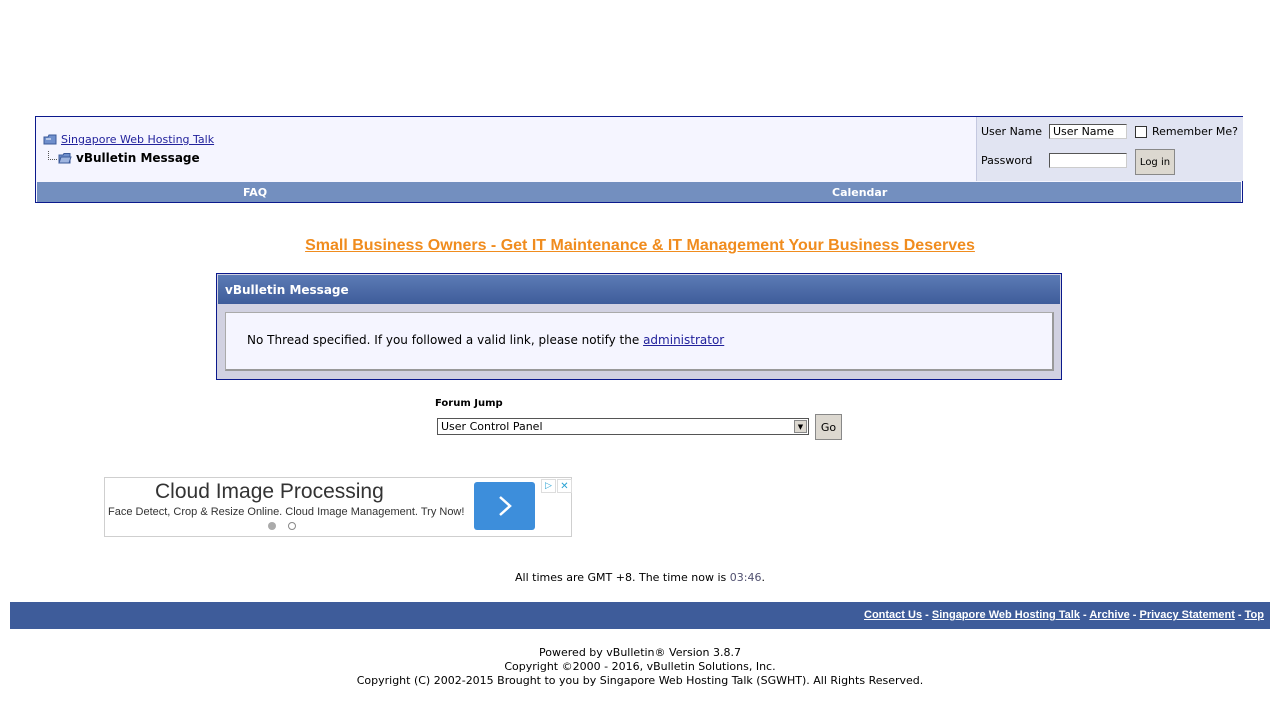 The width and height of the screenshot is (1280, 720). Describe the element at coordinates (50, 139) in the screenshot. I see `folder-up-icon` at that location.